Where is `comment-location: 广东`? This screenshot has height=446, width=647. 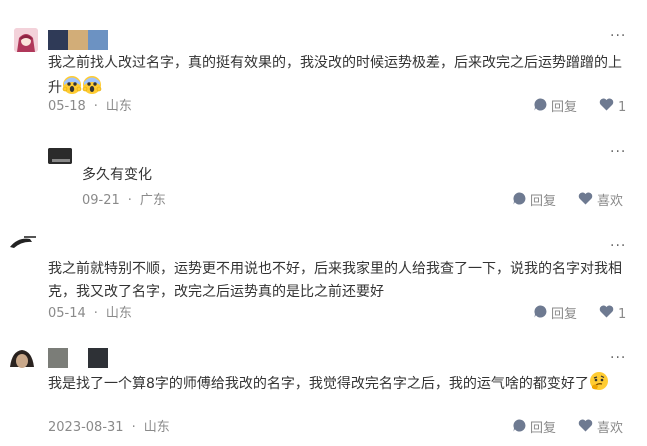
comment-location: 广东 is located at coordinates (152, 200).